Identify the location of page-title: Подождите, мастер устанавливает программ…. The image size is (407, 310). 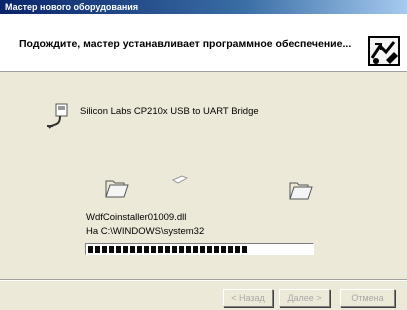
(185, 44).